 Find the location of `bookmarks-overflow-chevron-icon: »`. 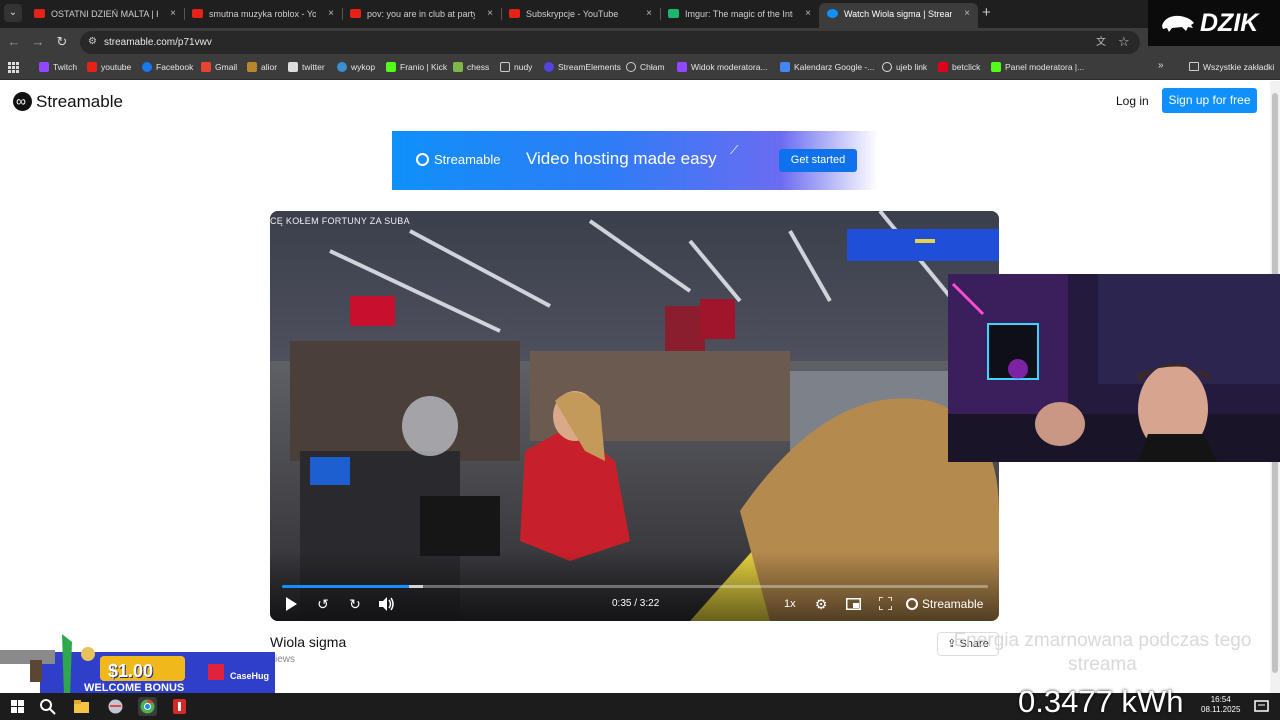

bookmarks-overflow-chevron-icon: » is located at coordinates (1161, 65).